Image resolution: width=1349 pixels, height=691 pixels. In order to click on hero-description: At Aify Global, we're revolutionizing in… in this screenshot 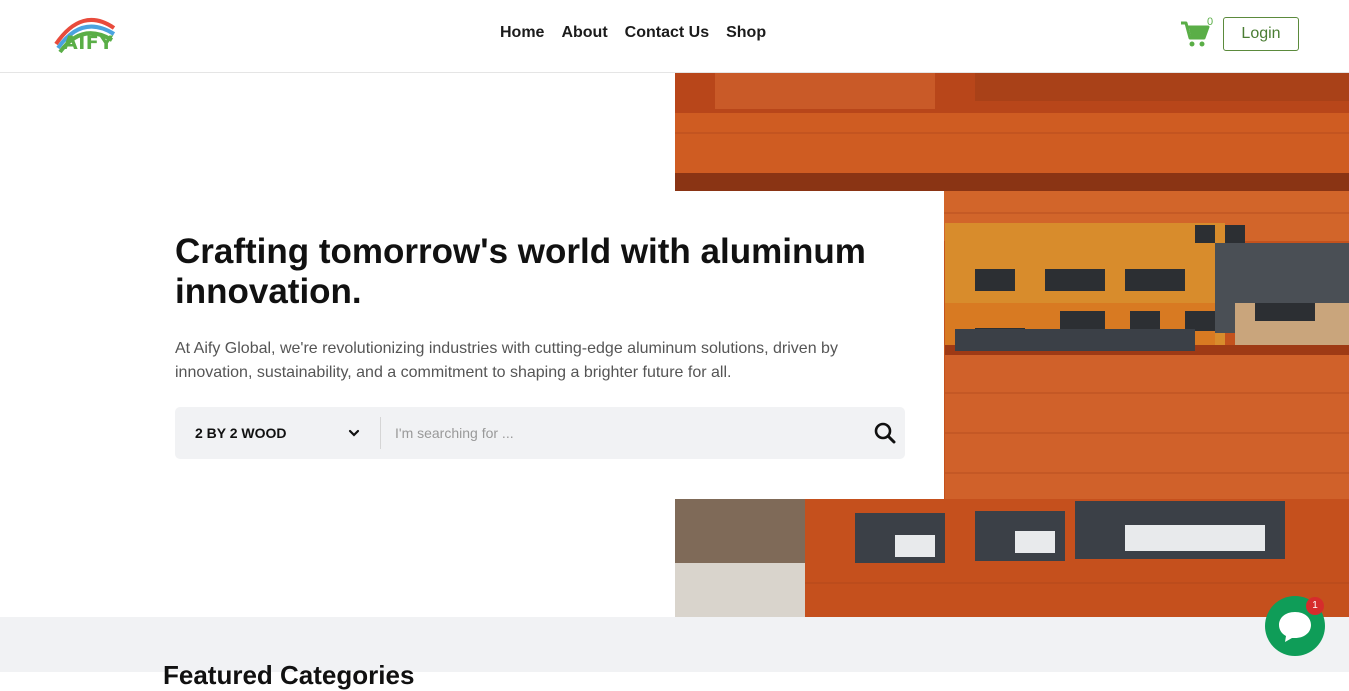, I will do `click(506, 360)`.